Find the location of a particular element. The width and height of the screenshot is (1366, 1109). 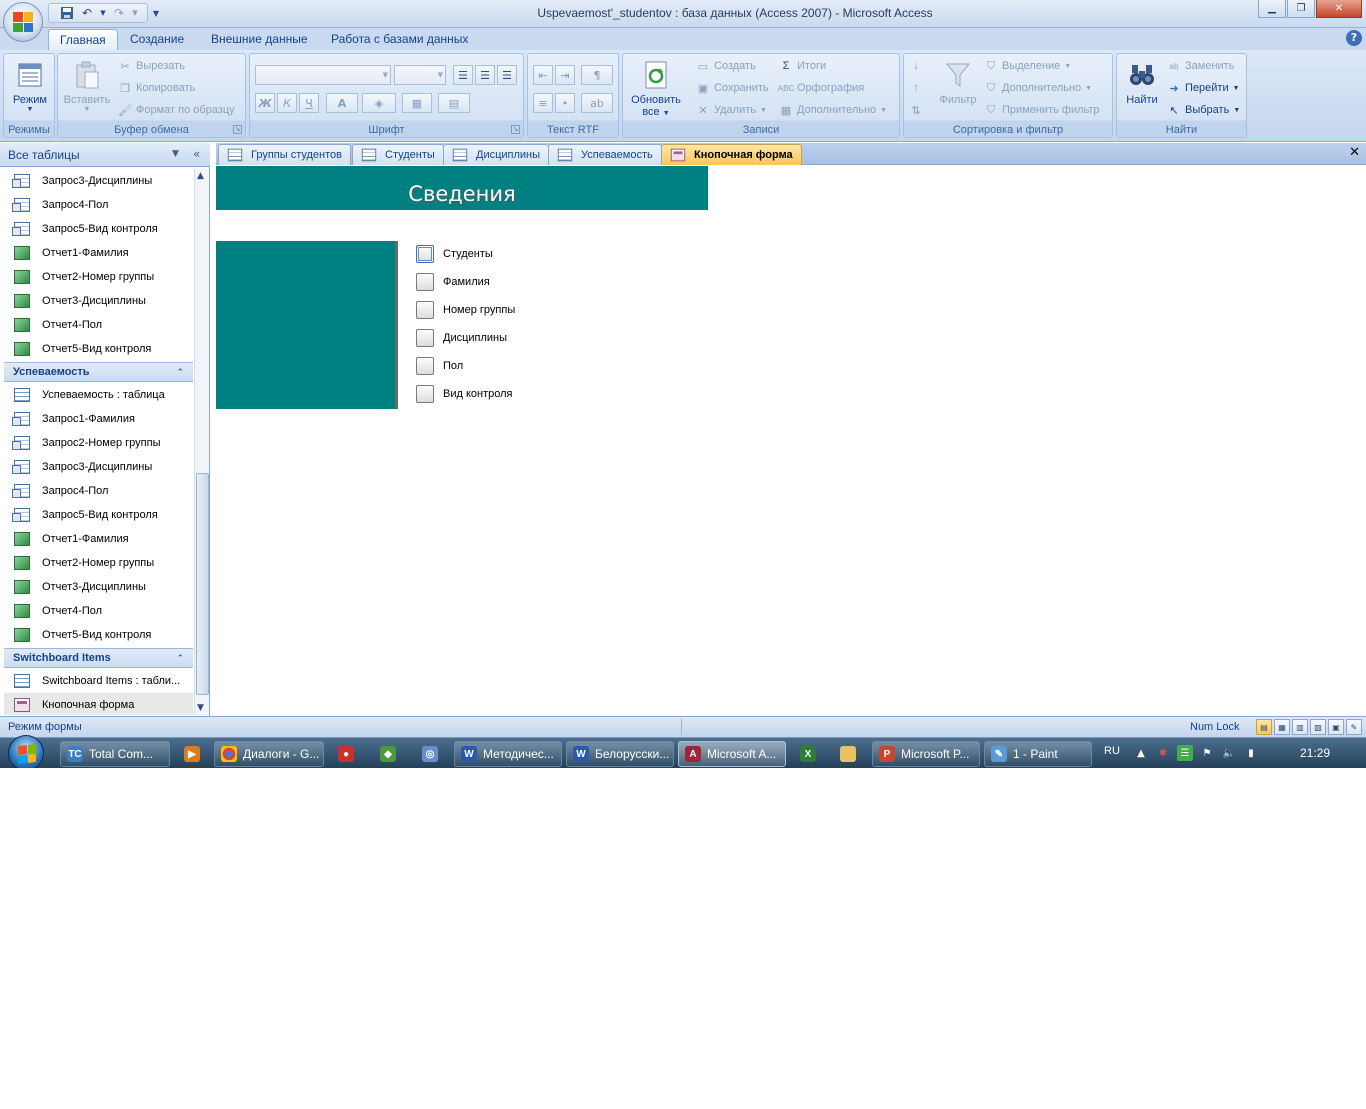

bullets-button: • is located at coordinates (565, 103).